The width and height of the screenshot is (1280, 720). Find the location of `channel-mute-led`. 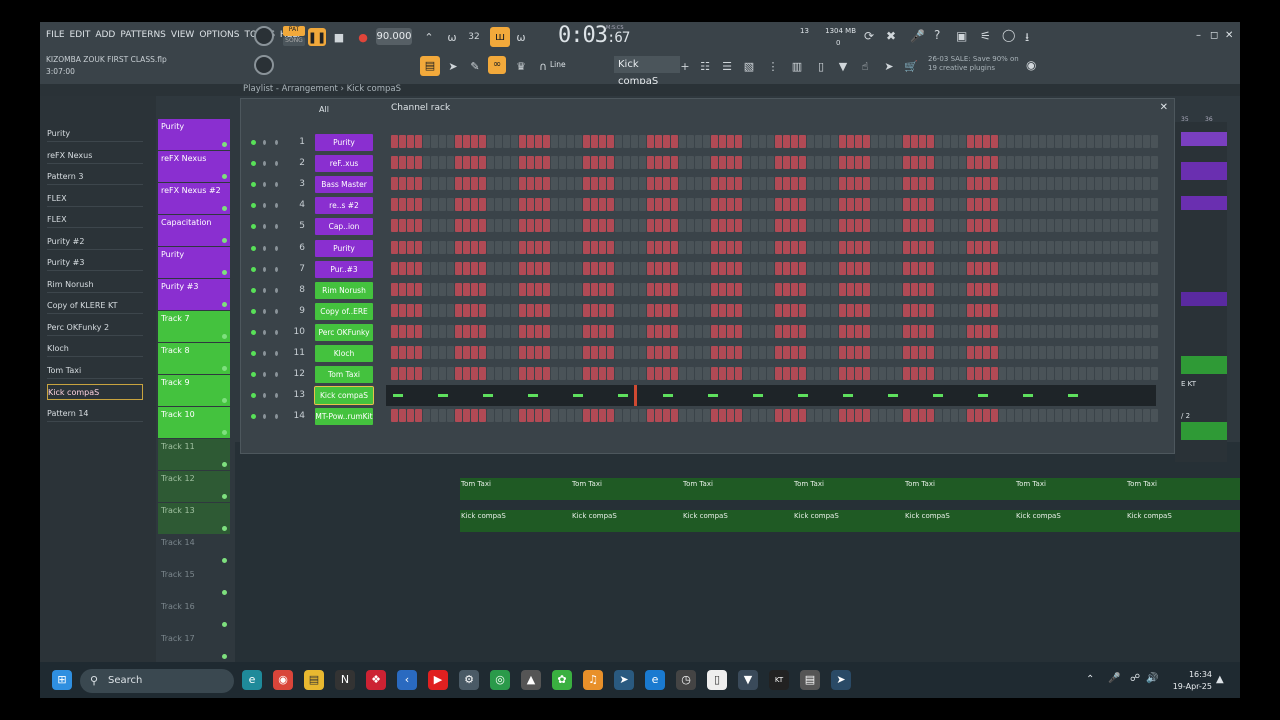

channel-mute-led is located at coordinates (253, 375).